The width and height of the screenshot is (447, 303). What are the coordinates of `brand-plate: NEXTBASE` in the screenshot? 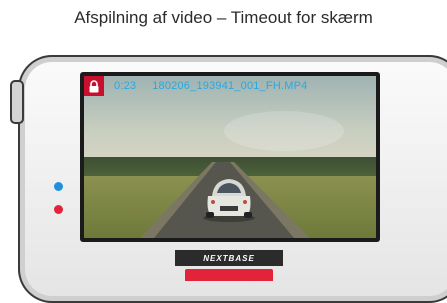 It's located at (229, 258).